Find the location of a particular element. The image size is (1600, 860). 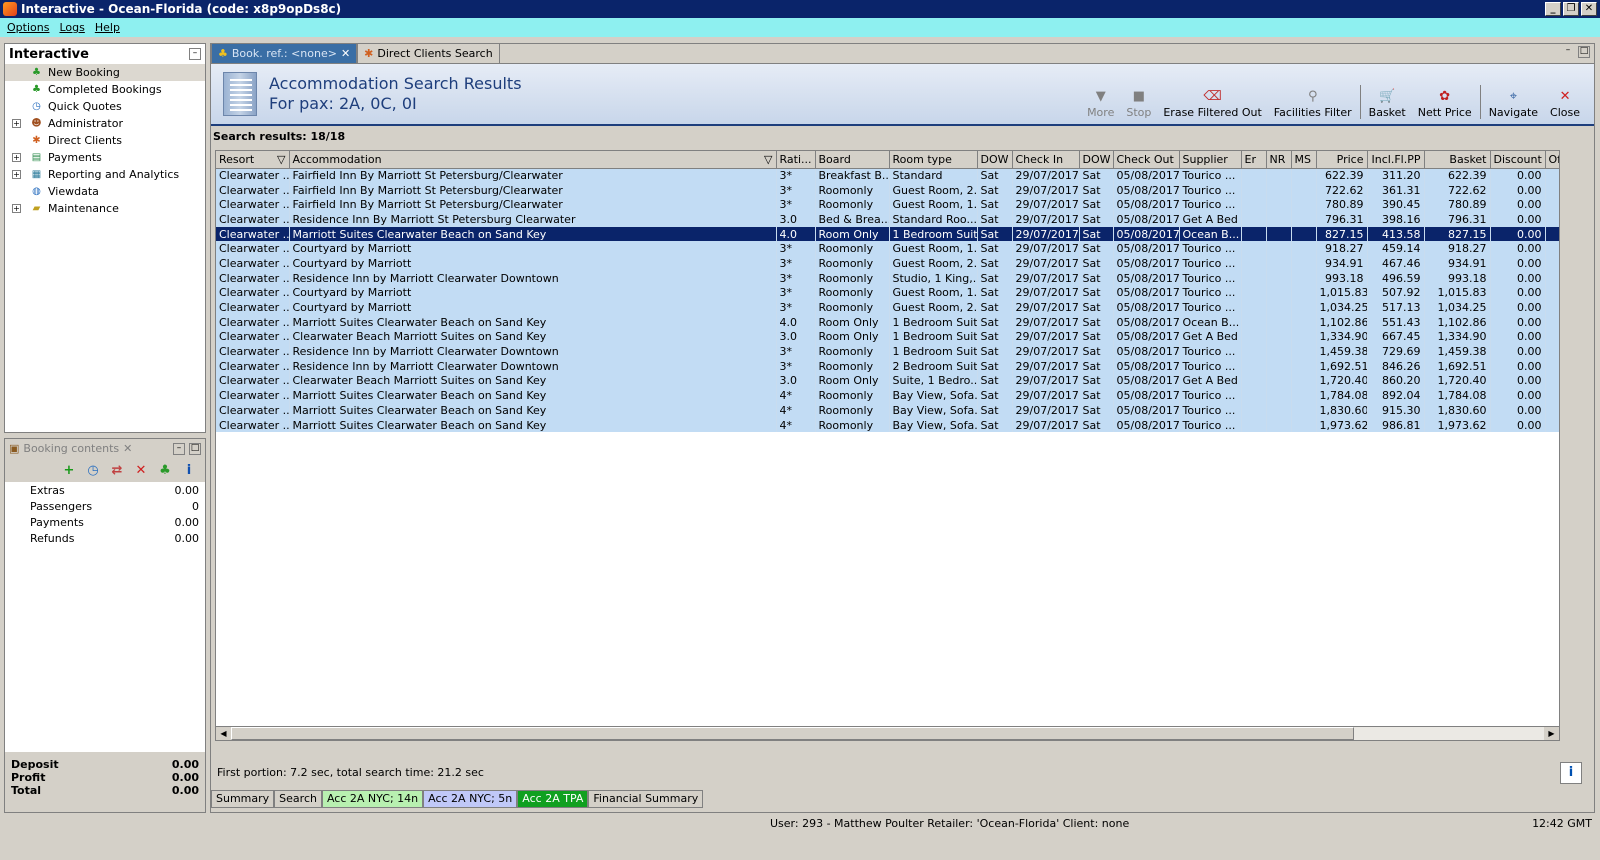

column-header: Of is located at coordinates (1552, 160).